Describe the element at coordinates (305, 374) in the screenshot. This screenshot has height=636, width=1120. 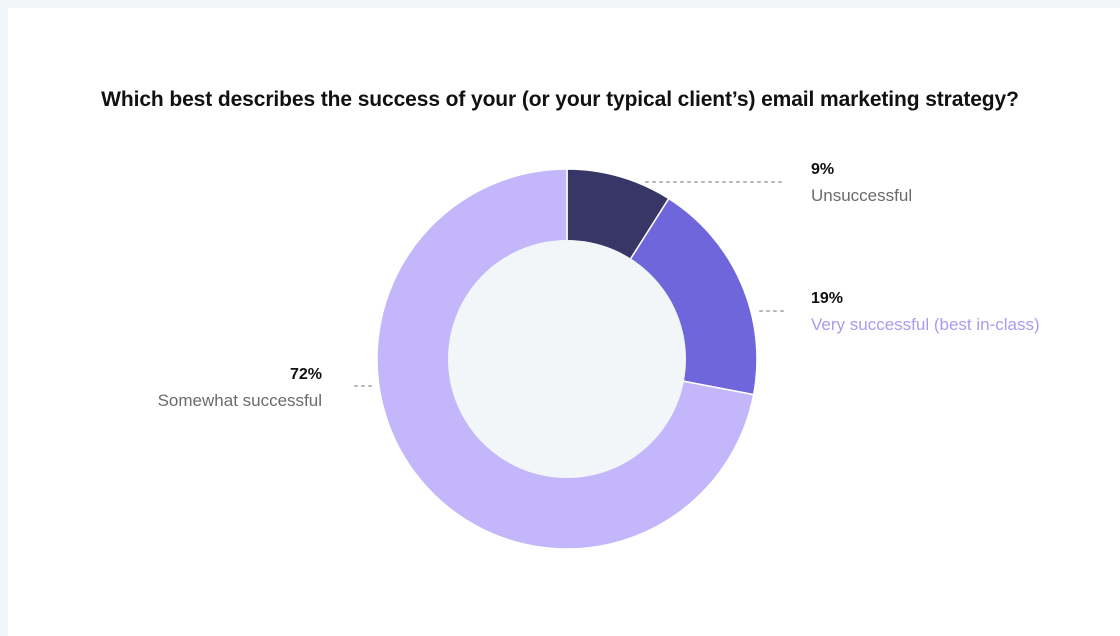
I see `slice-percent: 72%` at that location.